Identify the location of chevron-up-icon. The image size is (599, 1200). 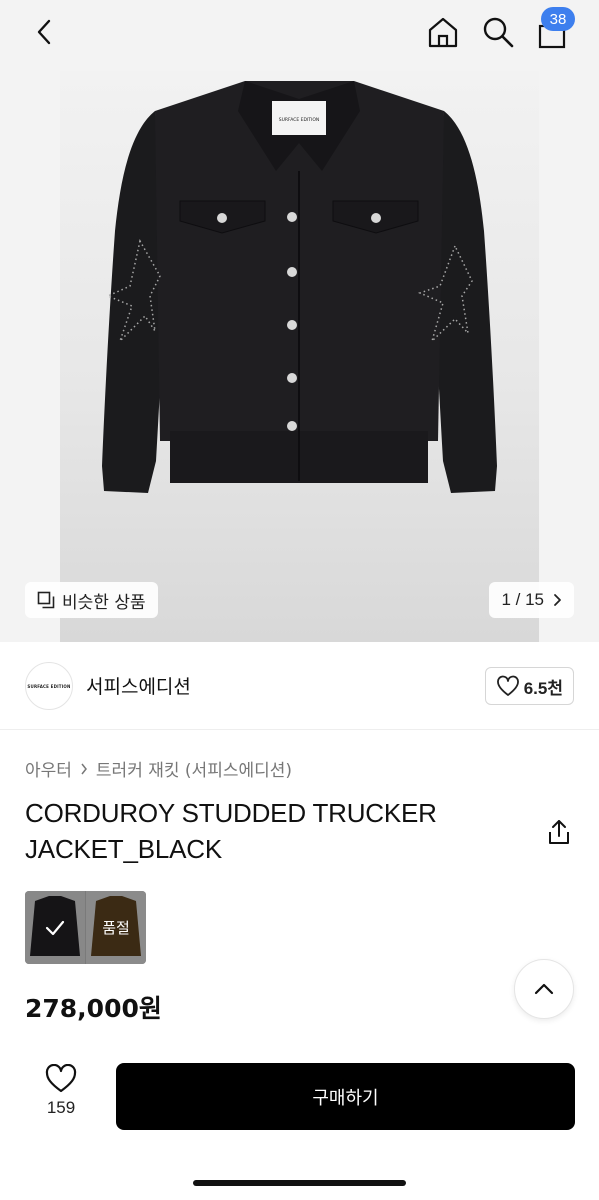
(544, 989).